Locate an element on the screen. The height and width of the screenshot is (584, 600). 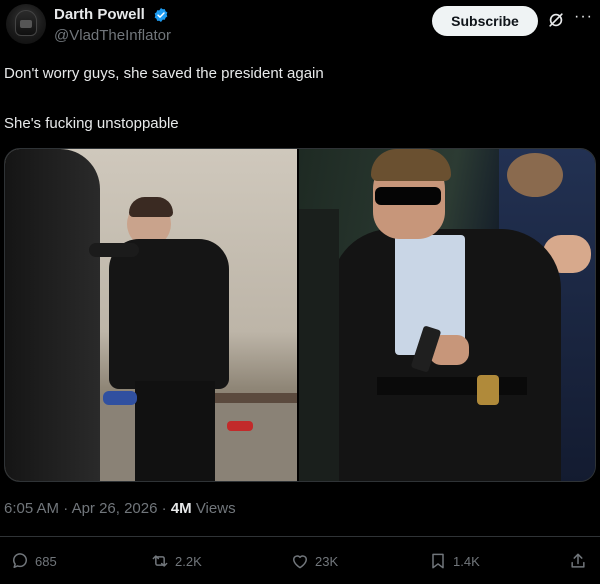
more-icon: ··· is located at coordinates (584, 19).